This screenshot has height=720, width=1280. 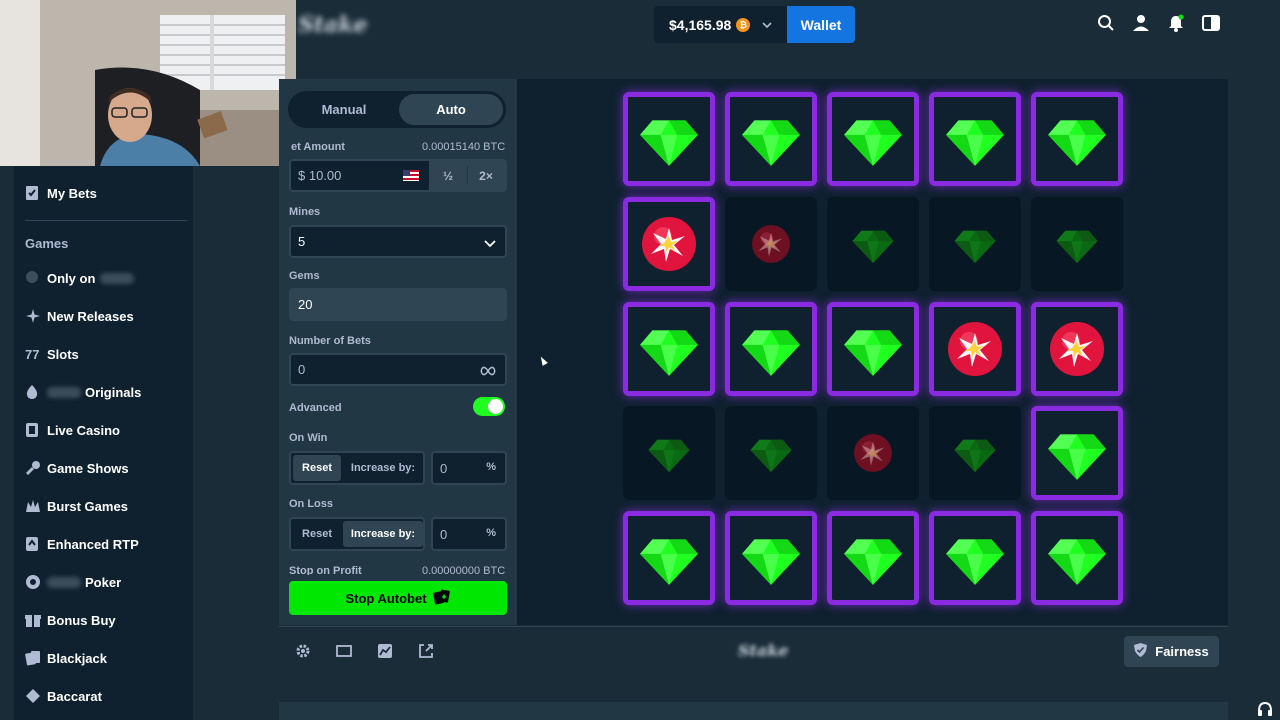 I want to click on stop-autobet-label: Stop Autobet, so click(x=386, y=598).